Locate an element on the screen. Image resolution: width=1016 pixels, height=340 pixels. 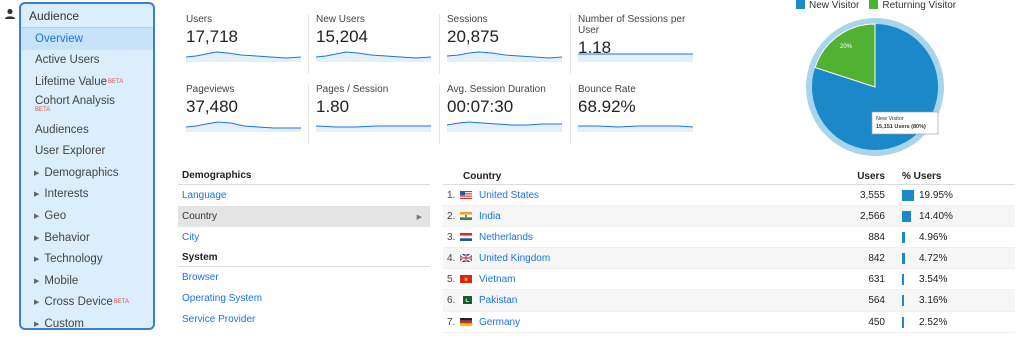
country-link: Netherlands is located at coordinates (506, 237).